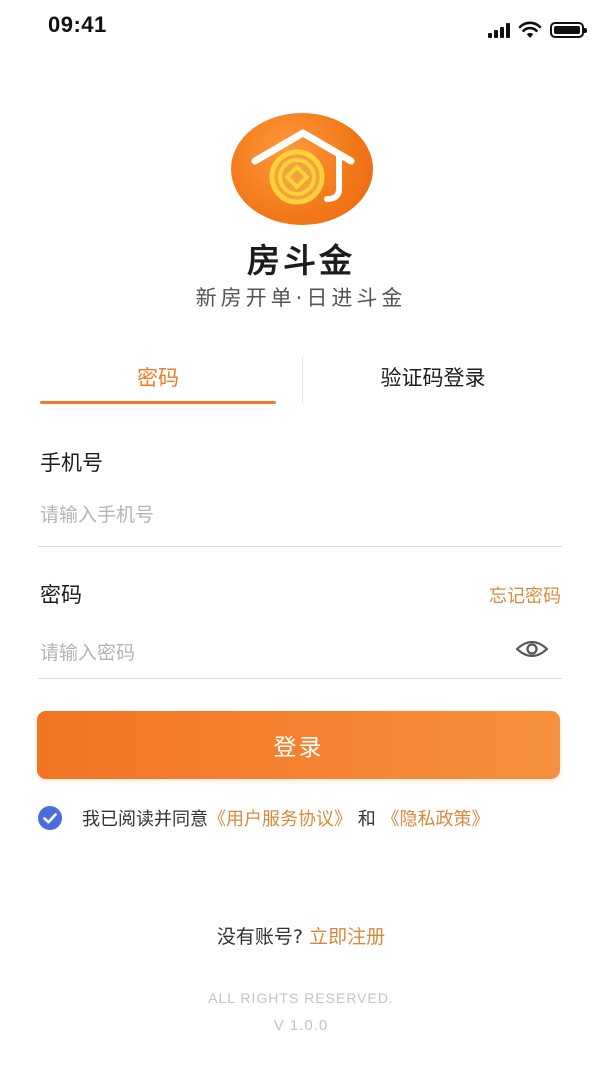 The height and width of the screenshot is (1072, 602). I want to click on register-row: 没有账号? 立即注册, so click(301, 935).